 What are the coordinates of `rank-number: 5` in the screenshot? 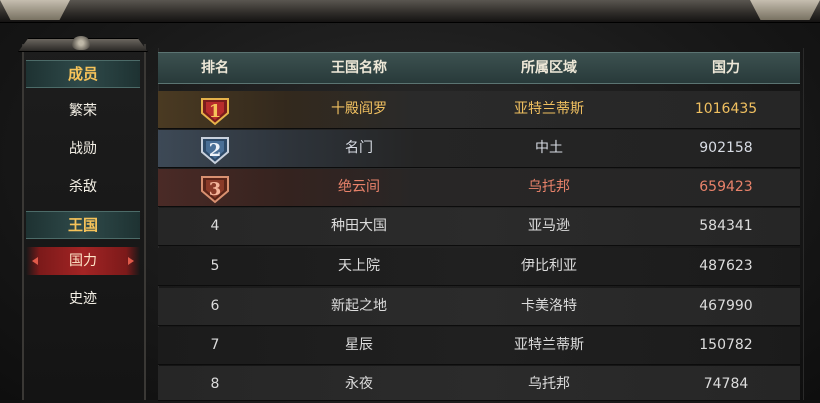 It's located at (215, 266).